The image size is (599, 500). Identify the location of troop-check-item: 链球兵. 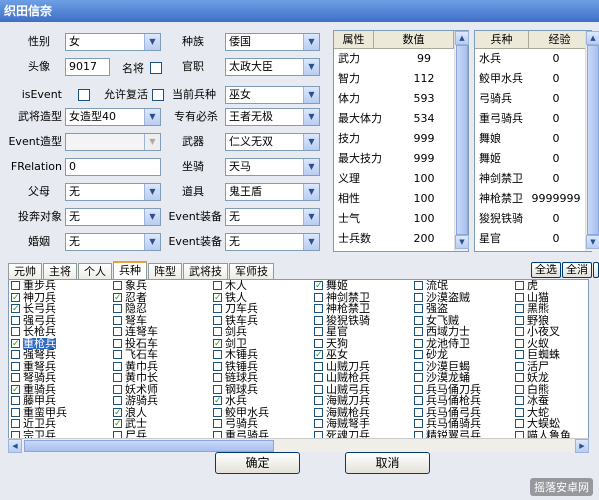
(241, 378).